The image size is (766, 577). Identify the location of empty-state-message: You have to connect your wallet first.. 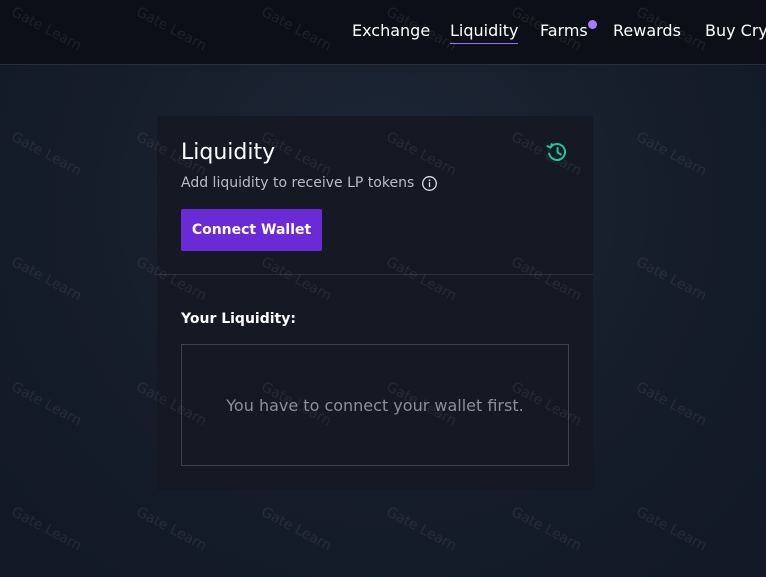
(375, 405).